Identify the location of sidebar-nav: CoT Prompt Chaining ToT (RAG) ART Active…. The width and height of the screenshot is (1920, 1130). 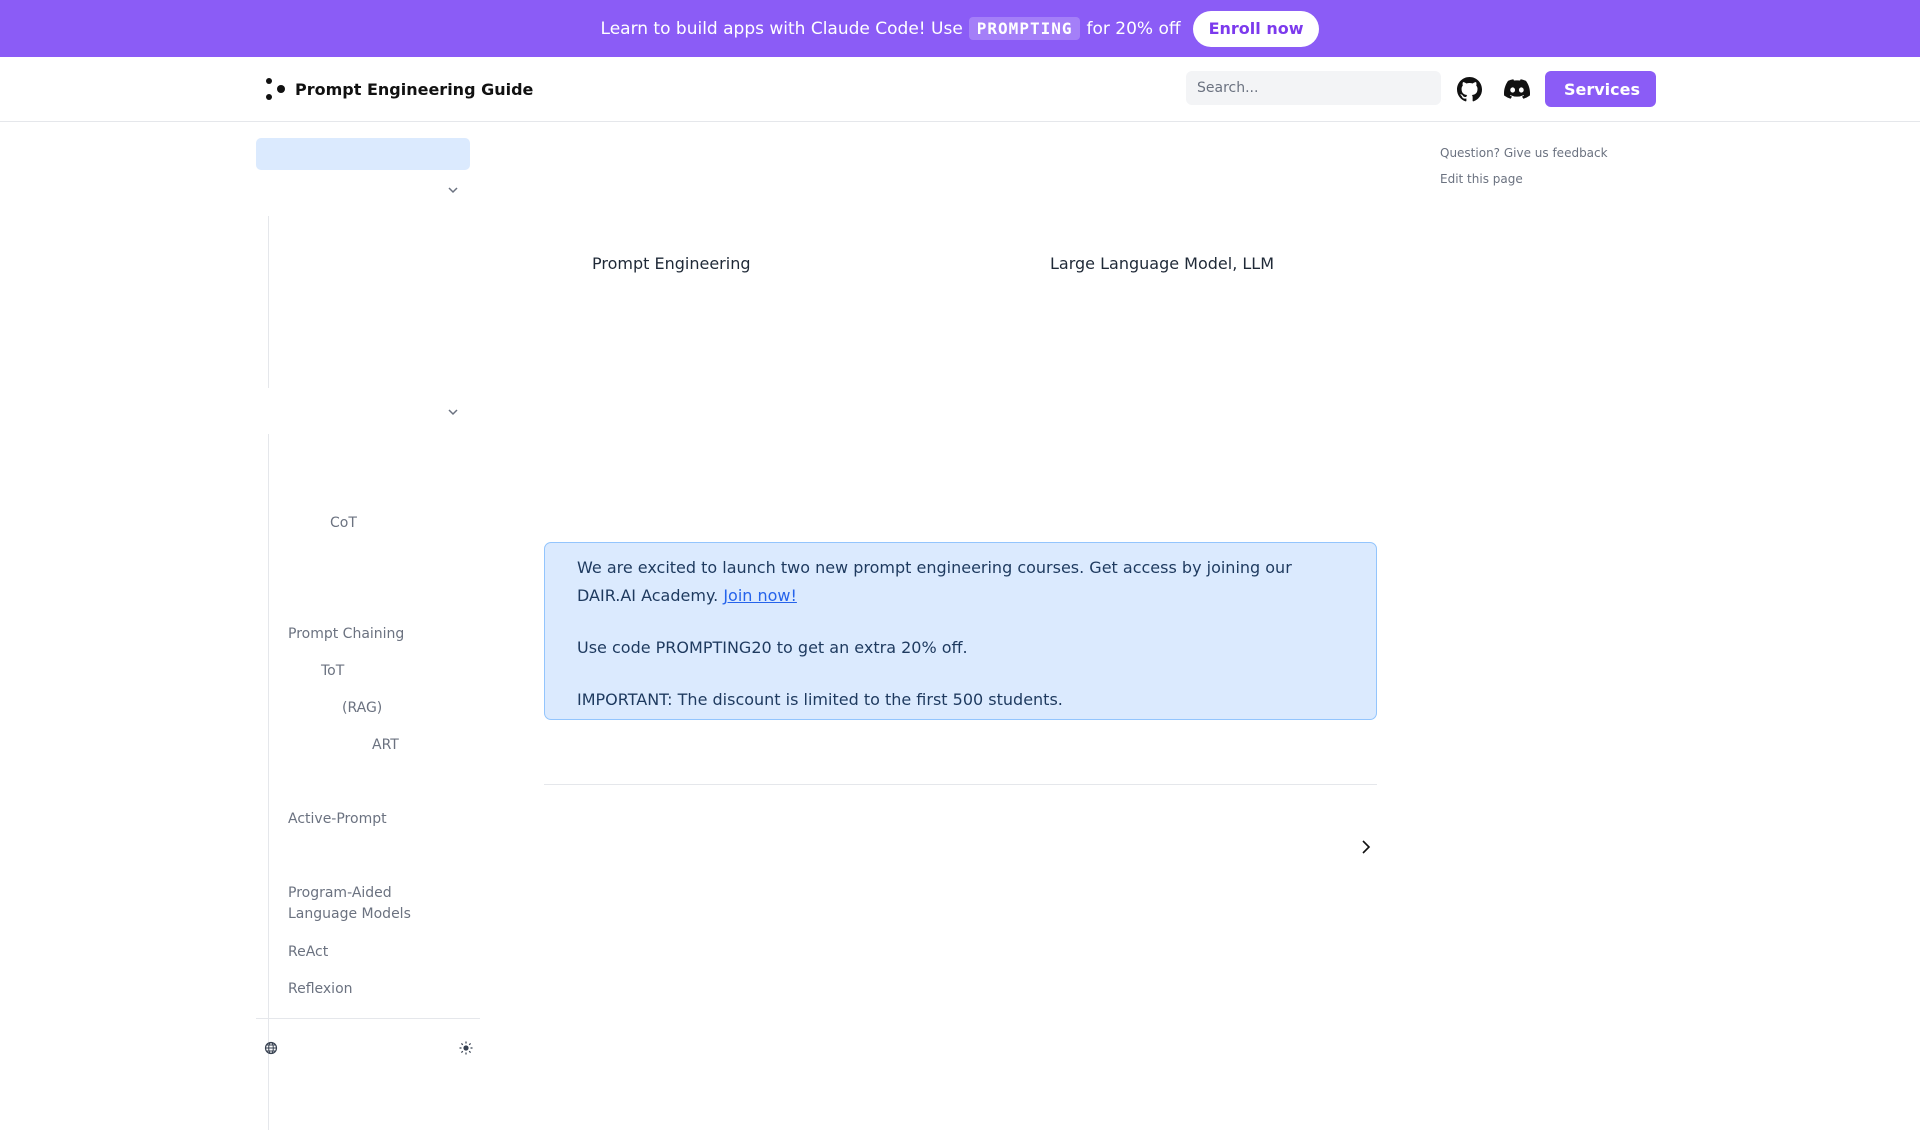
(368, 626).